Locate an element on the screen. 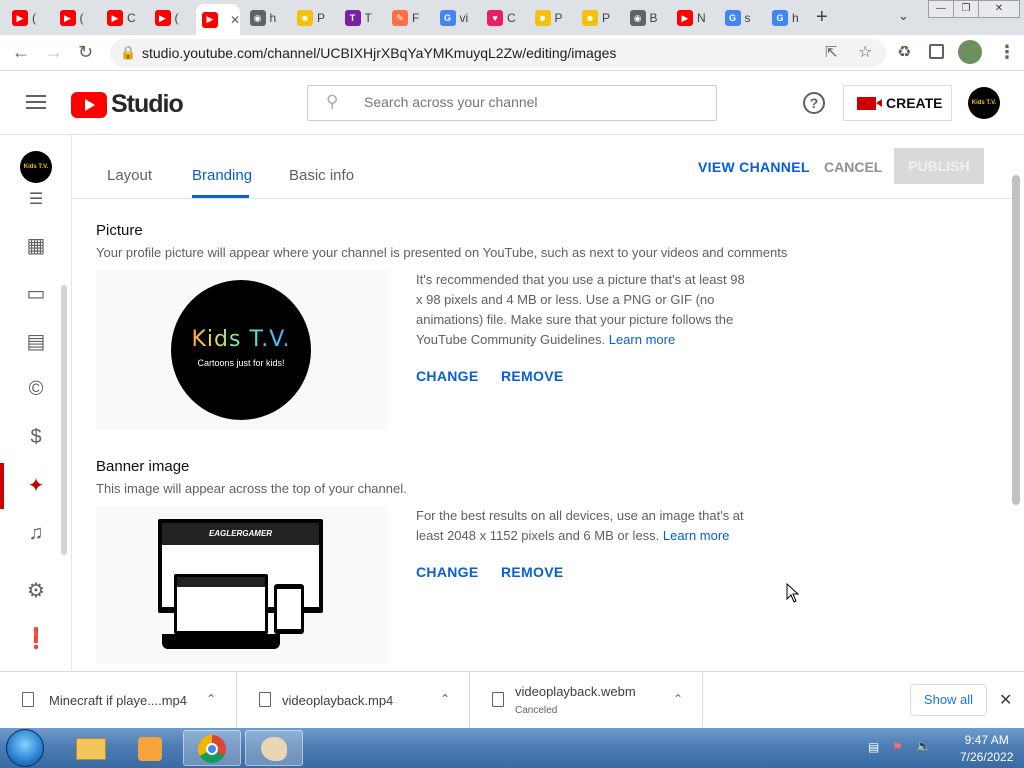 The image size is (1024, 768). playlists-icon: ☰ is located at coordinates (36, 199).